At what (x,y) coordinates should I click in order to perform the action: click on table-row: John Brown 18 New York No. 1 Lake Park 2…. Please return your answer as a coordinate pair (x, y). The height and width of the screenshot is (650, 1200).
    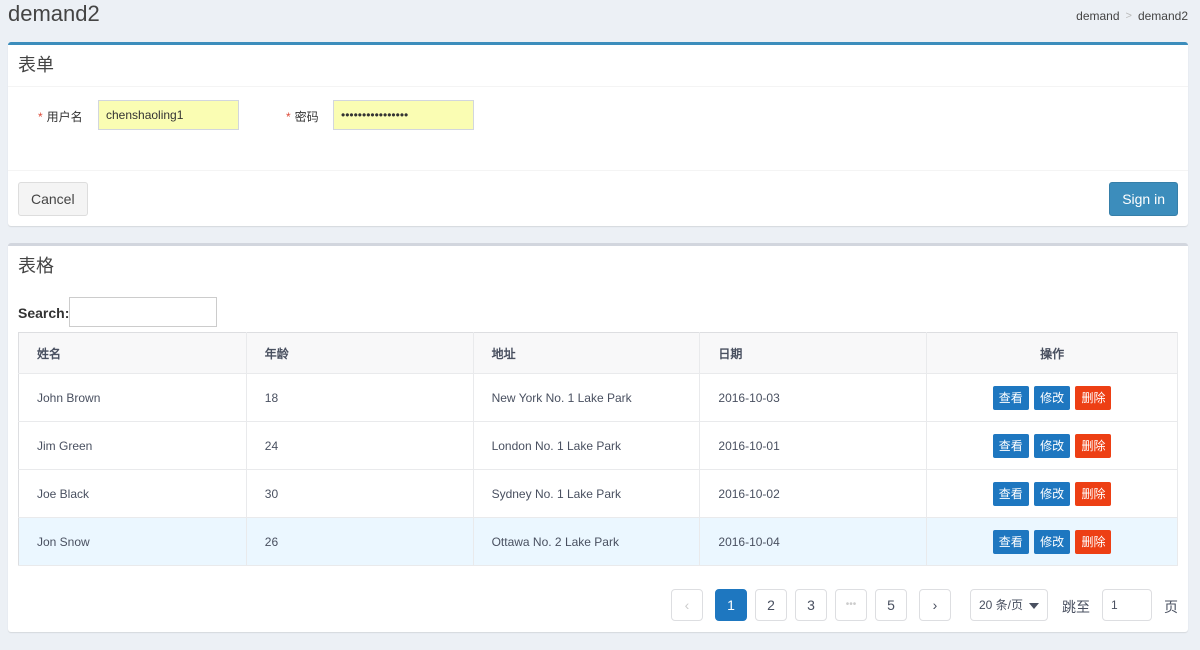
    Looking at the image, I should click on (598, 397).